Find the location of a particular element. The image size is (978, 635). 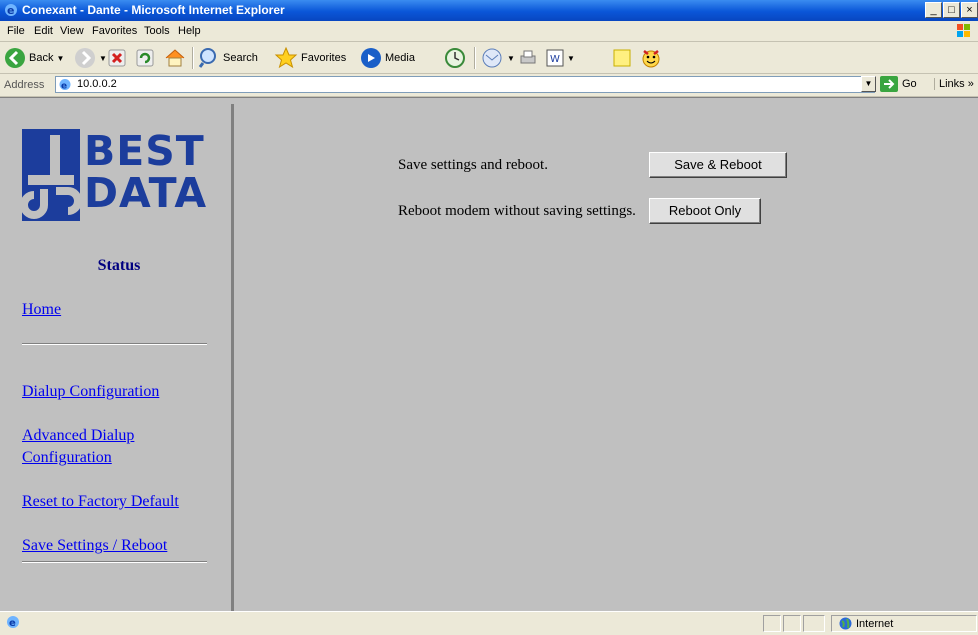

ie-icon: e is located at coordinates (11, 10).